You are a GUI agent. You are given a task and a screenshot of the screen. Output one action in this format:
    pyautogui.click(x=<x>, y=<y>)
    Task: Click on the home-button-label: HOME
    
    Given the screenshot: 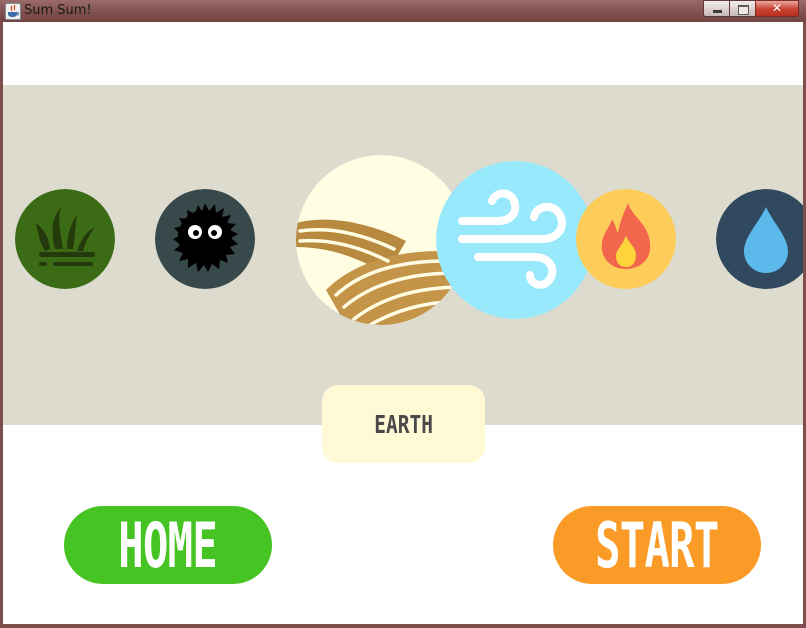 What is the action you would take?
    pyautogui.click(x=168, y=545)
    